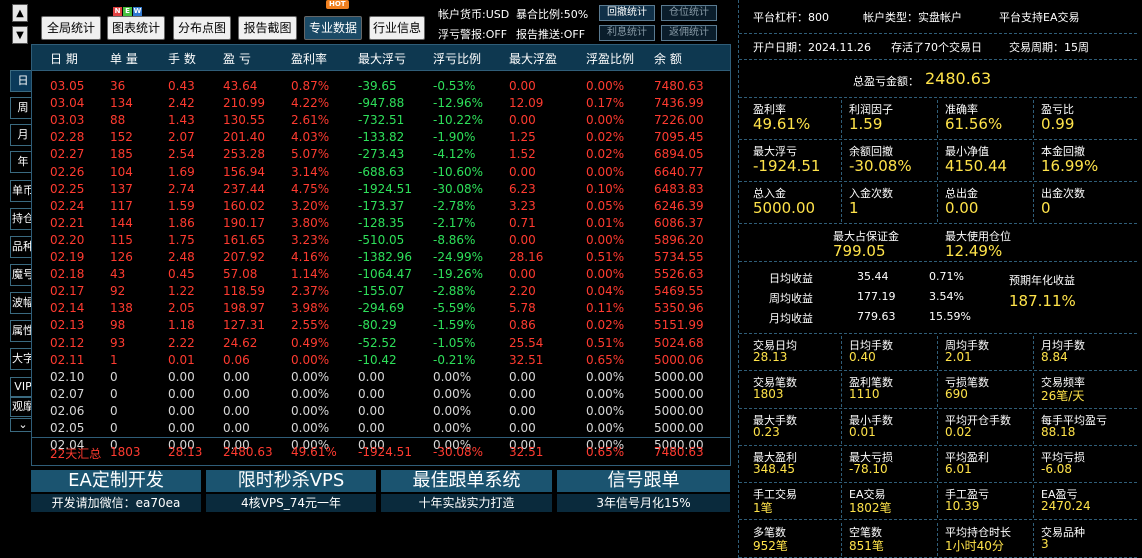  What do you see at coordinates (458, 103) in the screenshot?
I see `table-cell: -12.96%` at bounding box center [458, 103].